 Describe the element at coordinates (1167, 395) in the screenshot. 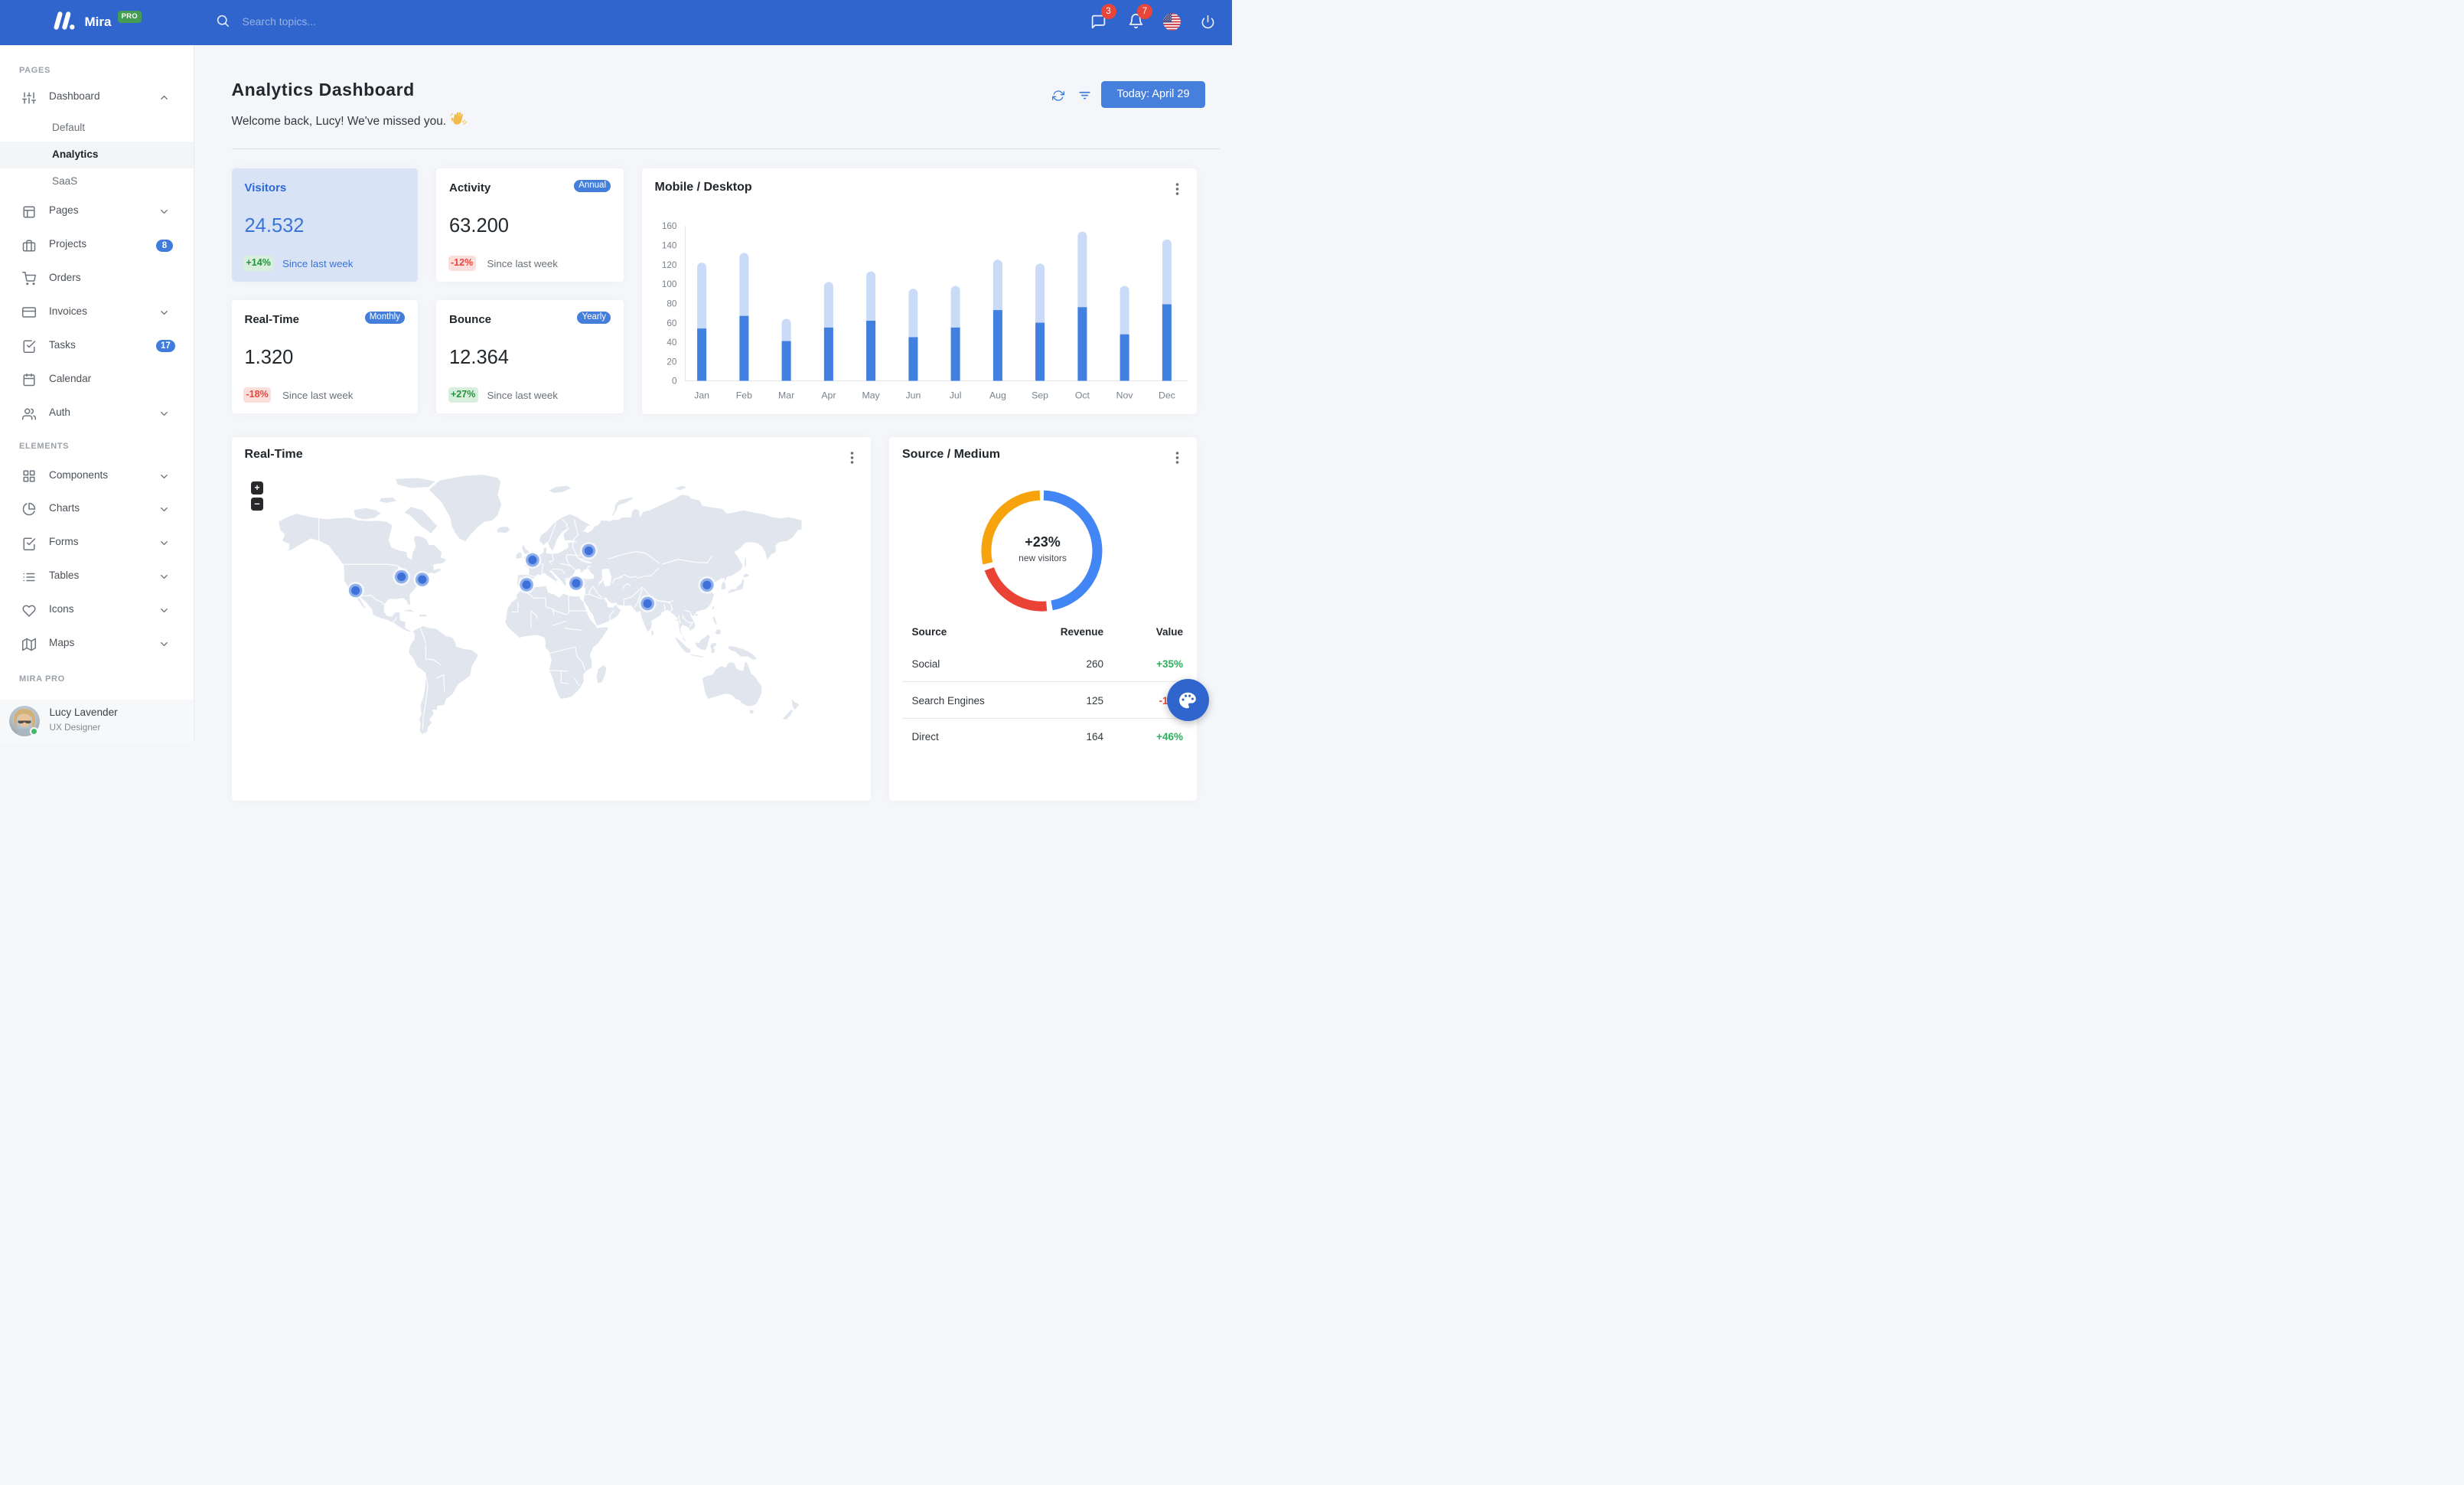

I see `svg-text: Dec` at that location.